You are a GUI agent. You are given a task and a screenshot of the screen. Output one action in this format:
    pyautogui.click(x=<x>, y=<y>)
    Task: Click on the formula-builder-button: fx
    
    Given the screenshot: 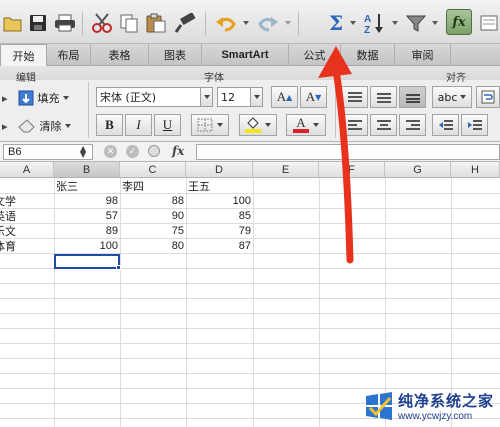 What is the action you would take?
    pyautogui.click(x=459, y=22)
    